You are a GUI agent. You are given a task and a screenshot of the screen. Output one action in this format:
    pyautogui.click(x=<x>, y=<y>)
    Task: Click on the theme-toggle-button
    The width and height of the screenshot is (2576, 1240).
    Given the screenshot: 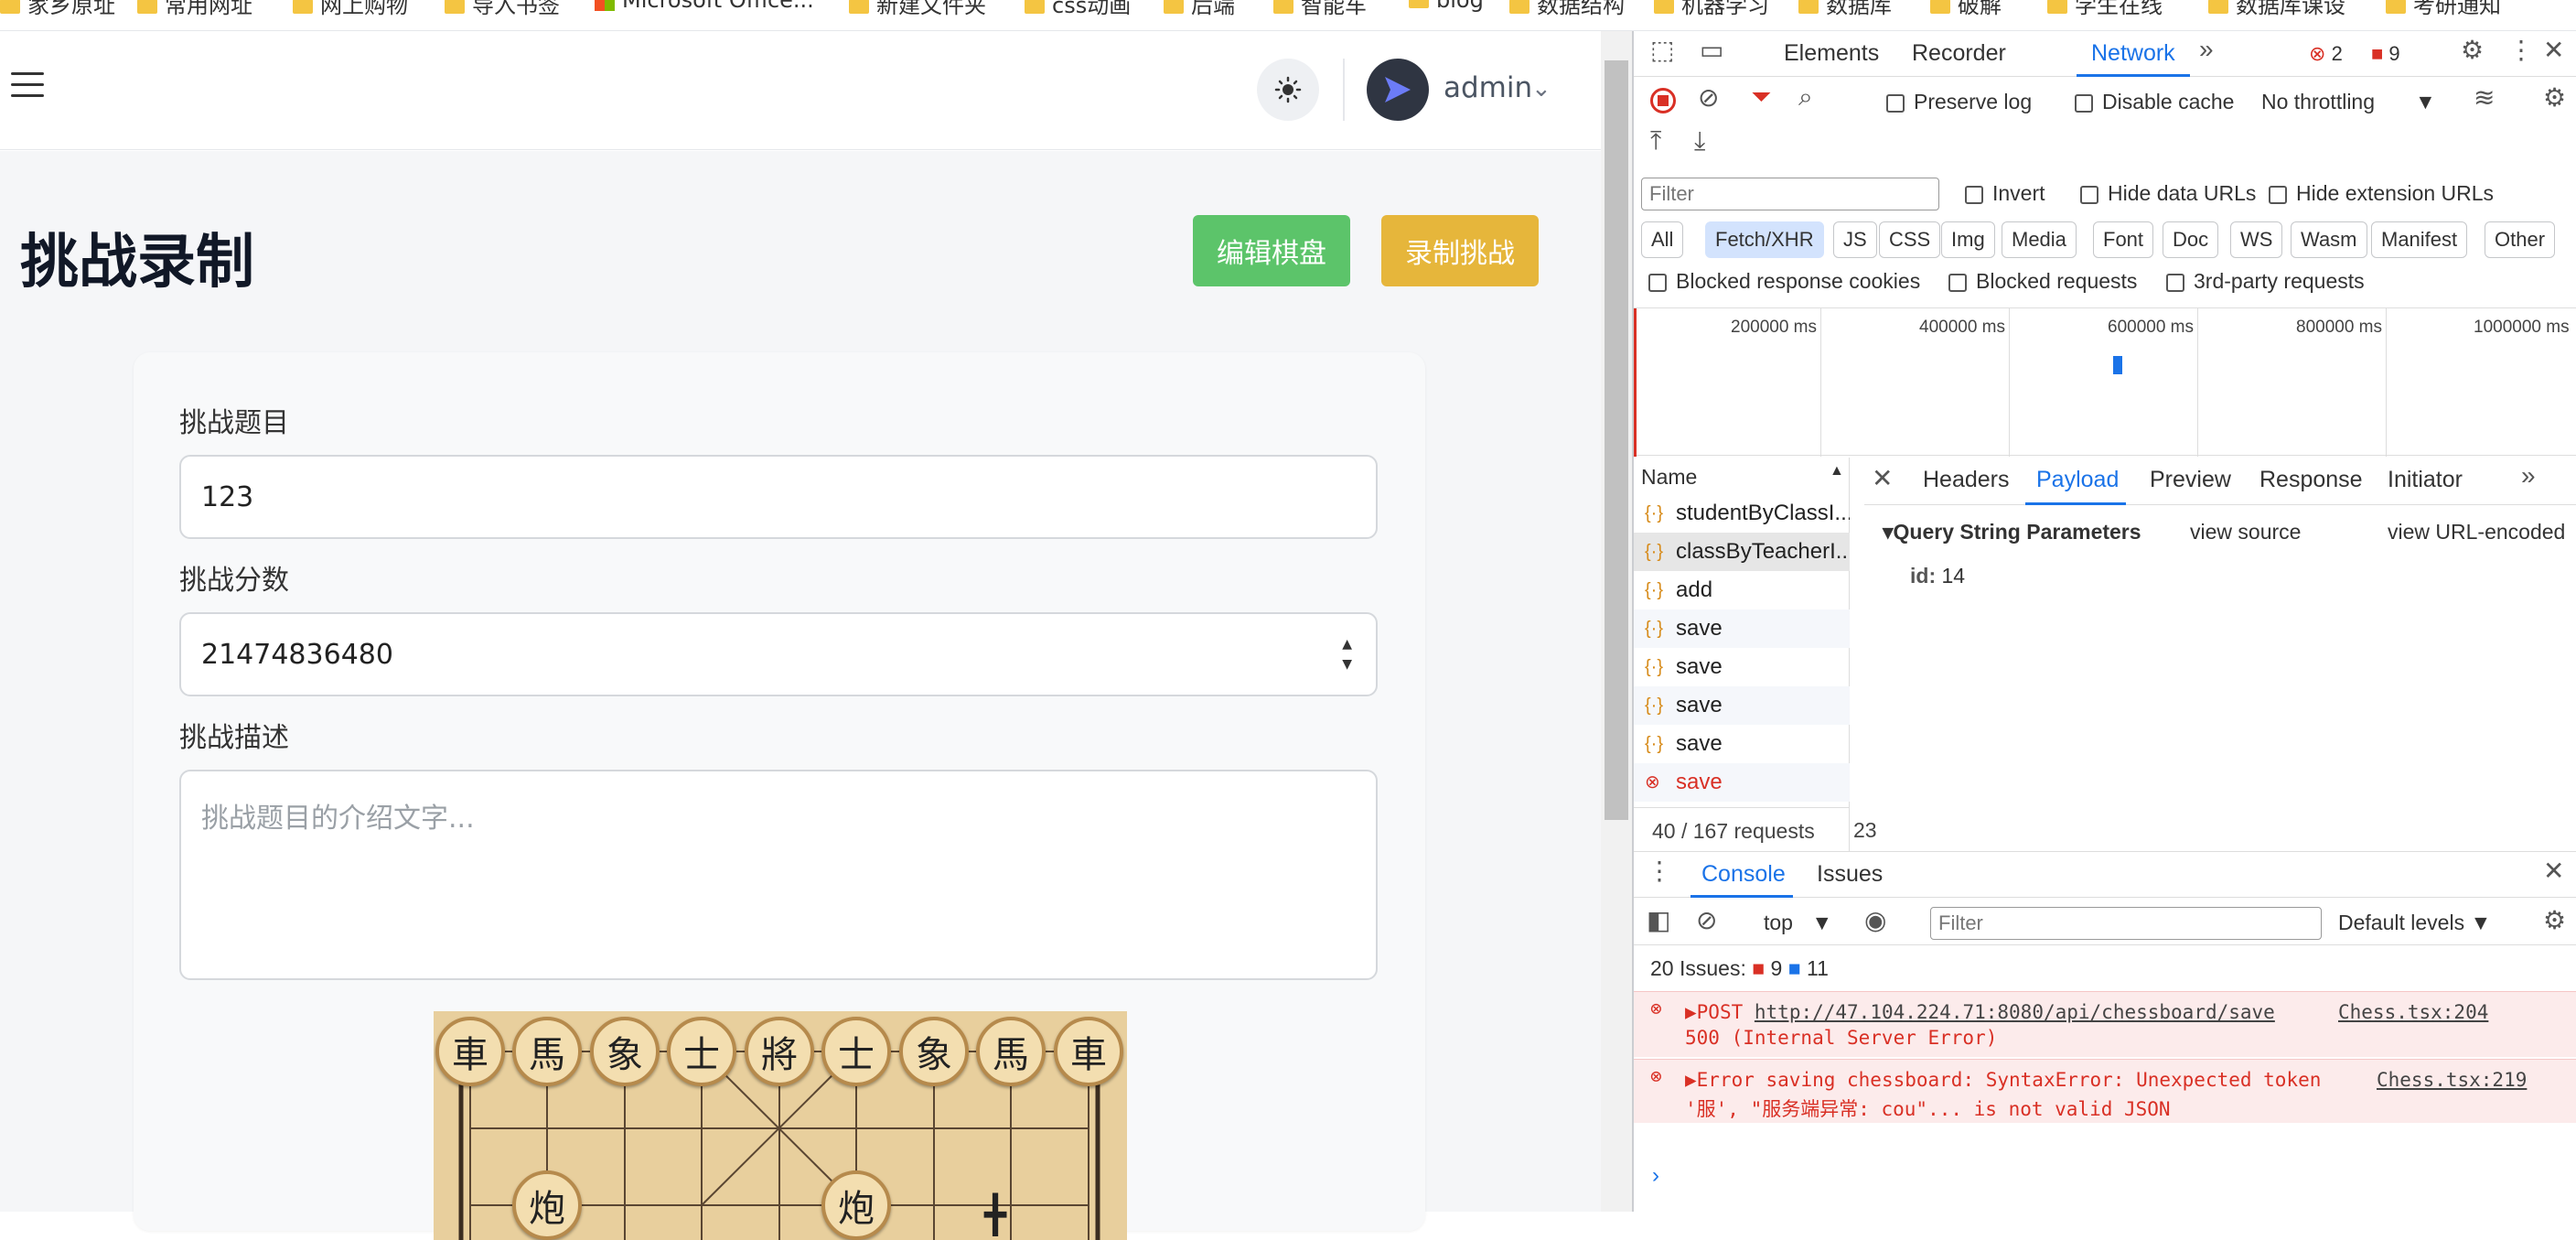 What is the action you would take?
    pyautogui.click(x=1288, y=90)
    